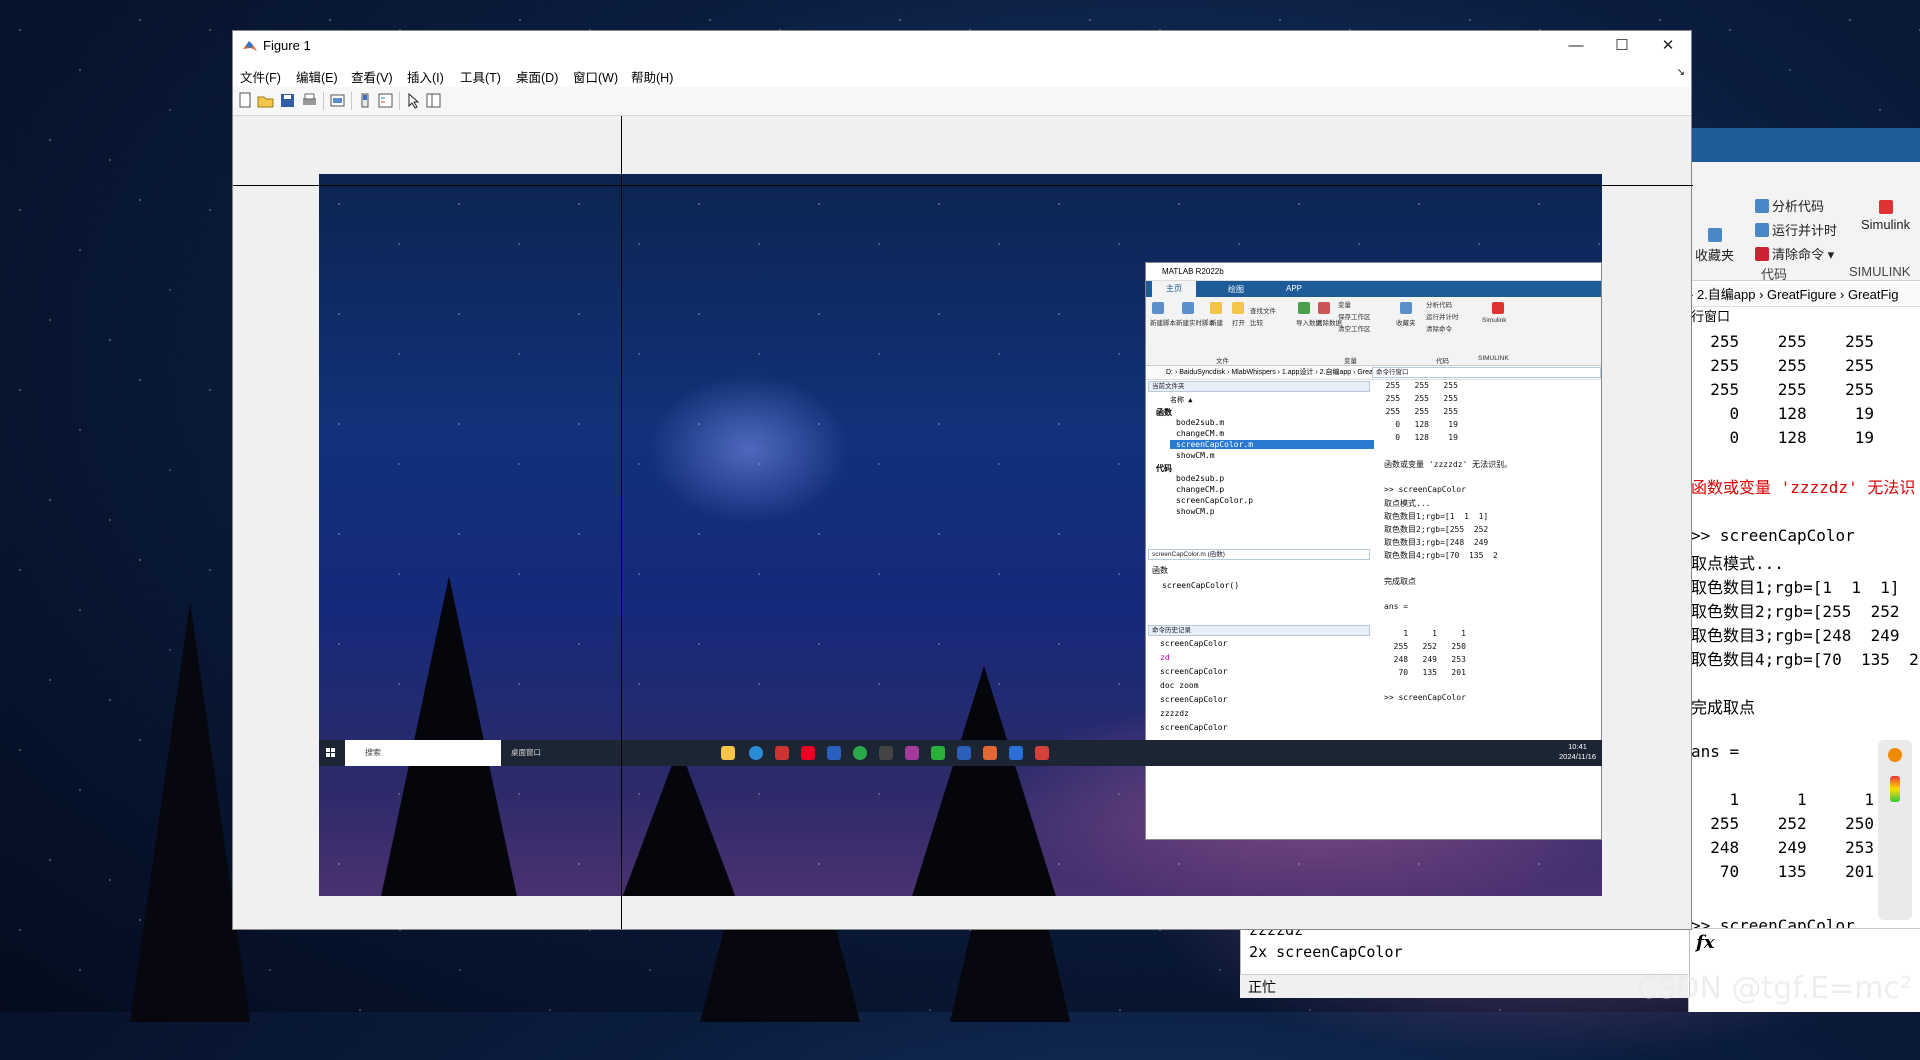 The width and height of the screenshot is (1920, 1060). What do you see at coordinates (1880, 271) in the screenshot?
I see `bg-group-simulink: SIMULINK` at bounding box center [1880, 271].